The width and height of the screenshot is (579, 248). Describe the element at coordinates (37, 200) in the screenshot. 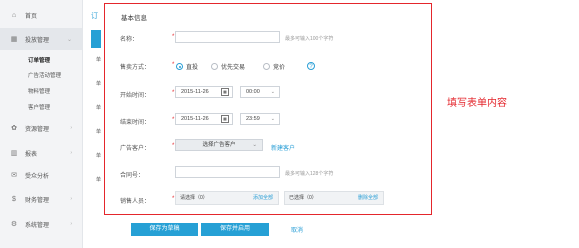

I see `sidebar-item-label: 财务管理` at that location.